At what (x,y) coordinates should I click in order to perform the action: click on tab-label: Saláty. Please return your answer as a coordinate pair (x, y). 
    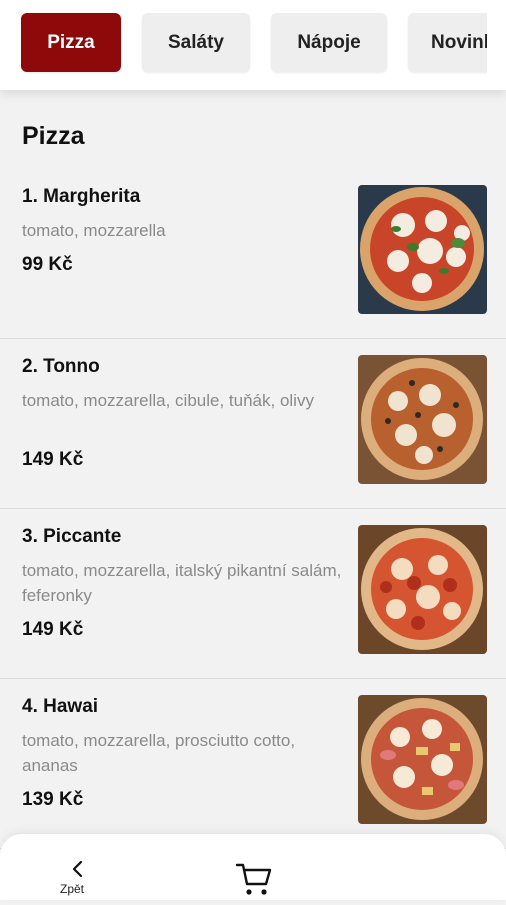
    Looking at the image, I should click on (196, 42).